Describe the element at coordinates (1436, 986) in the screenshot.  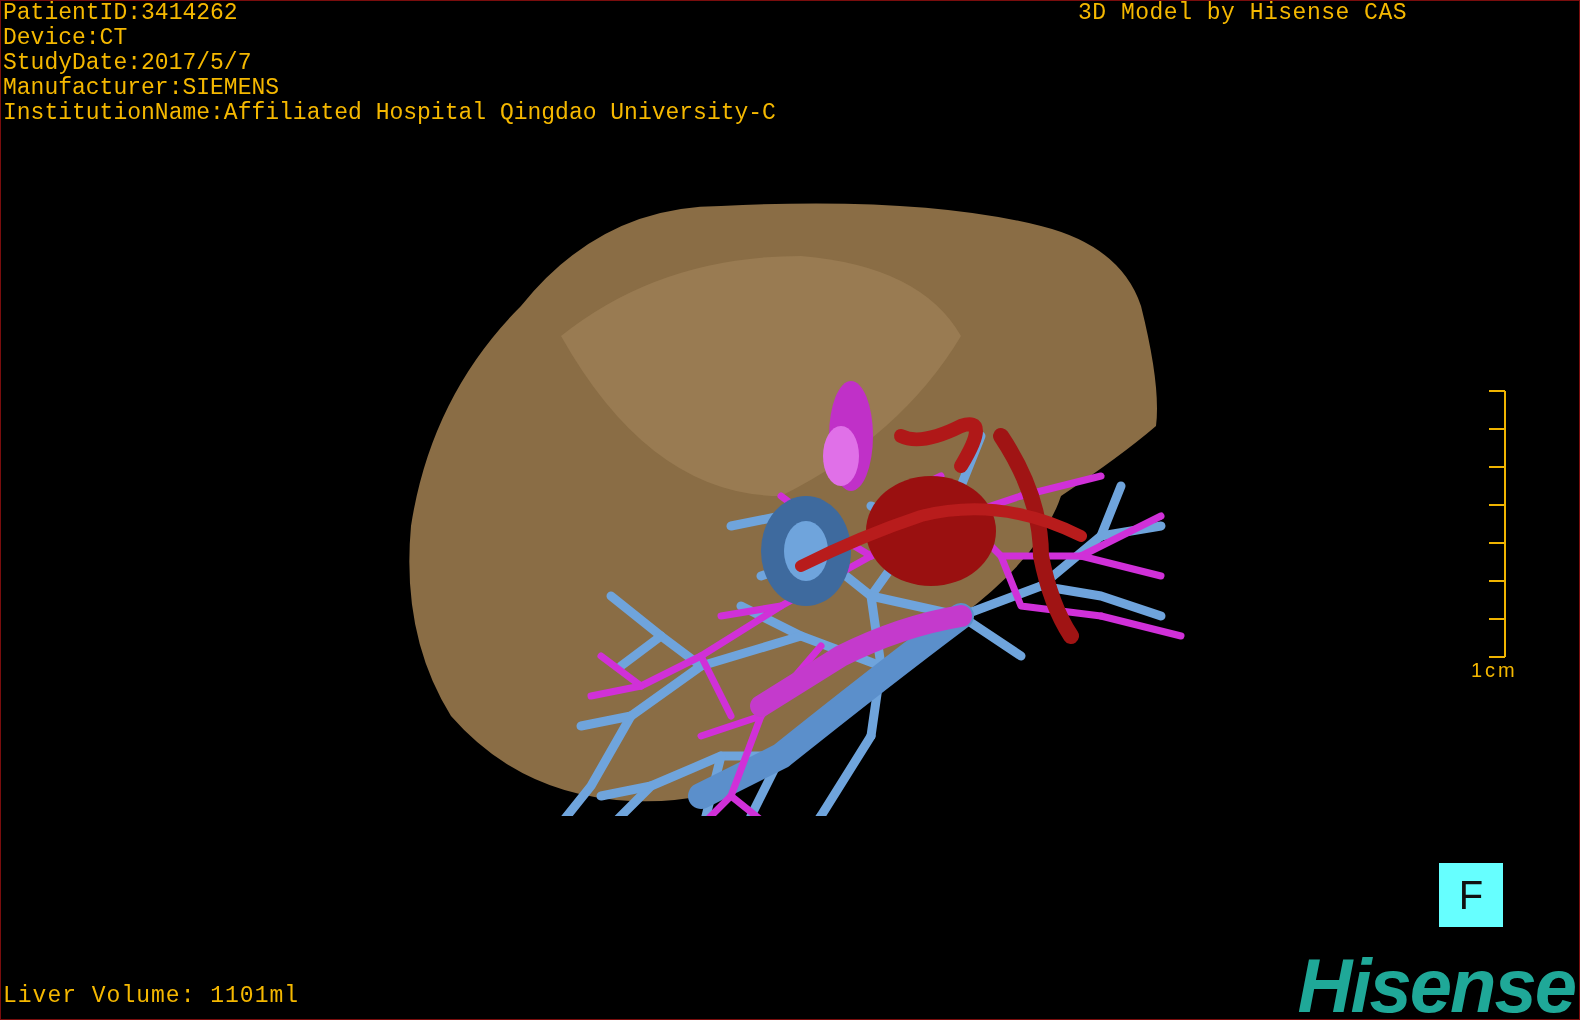
I see `brand-logo: Hisense` at that location.